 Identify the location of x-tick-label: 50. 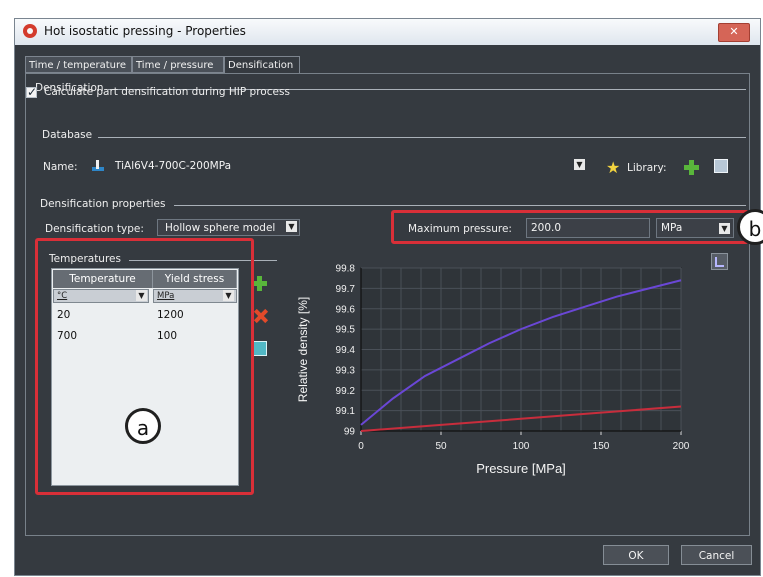
(441, 446).